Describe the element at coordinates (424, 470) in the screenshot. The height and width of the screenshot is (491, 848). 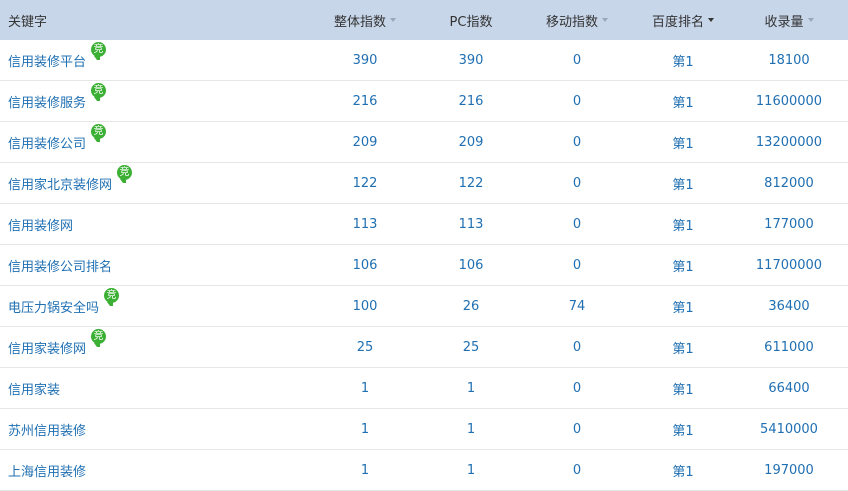
I see `table-row: 上海信用装修 1 1 0 第1 197000` at that location.